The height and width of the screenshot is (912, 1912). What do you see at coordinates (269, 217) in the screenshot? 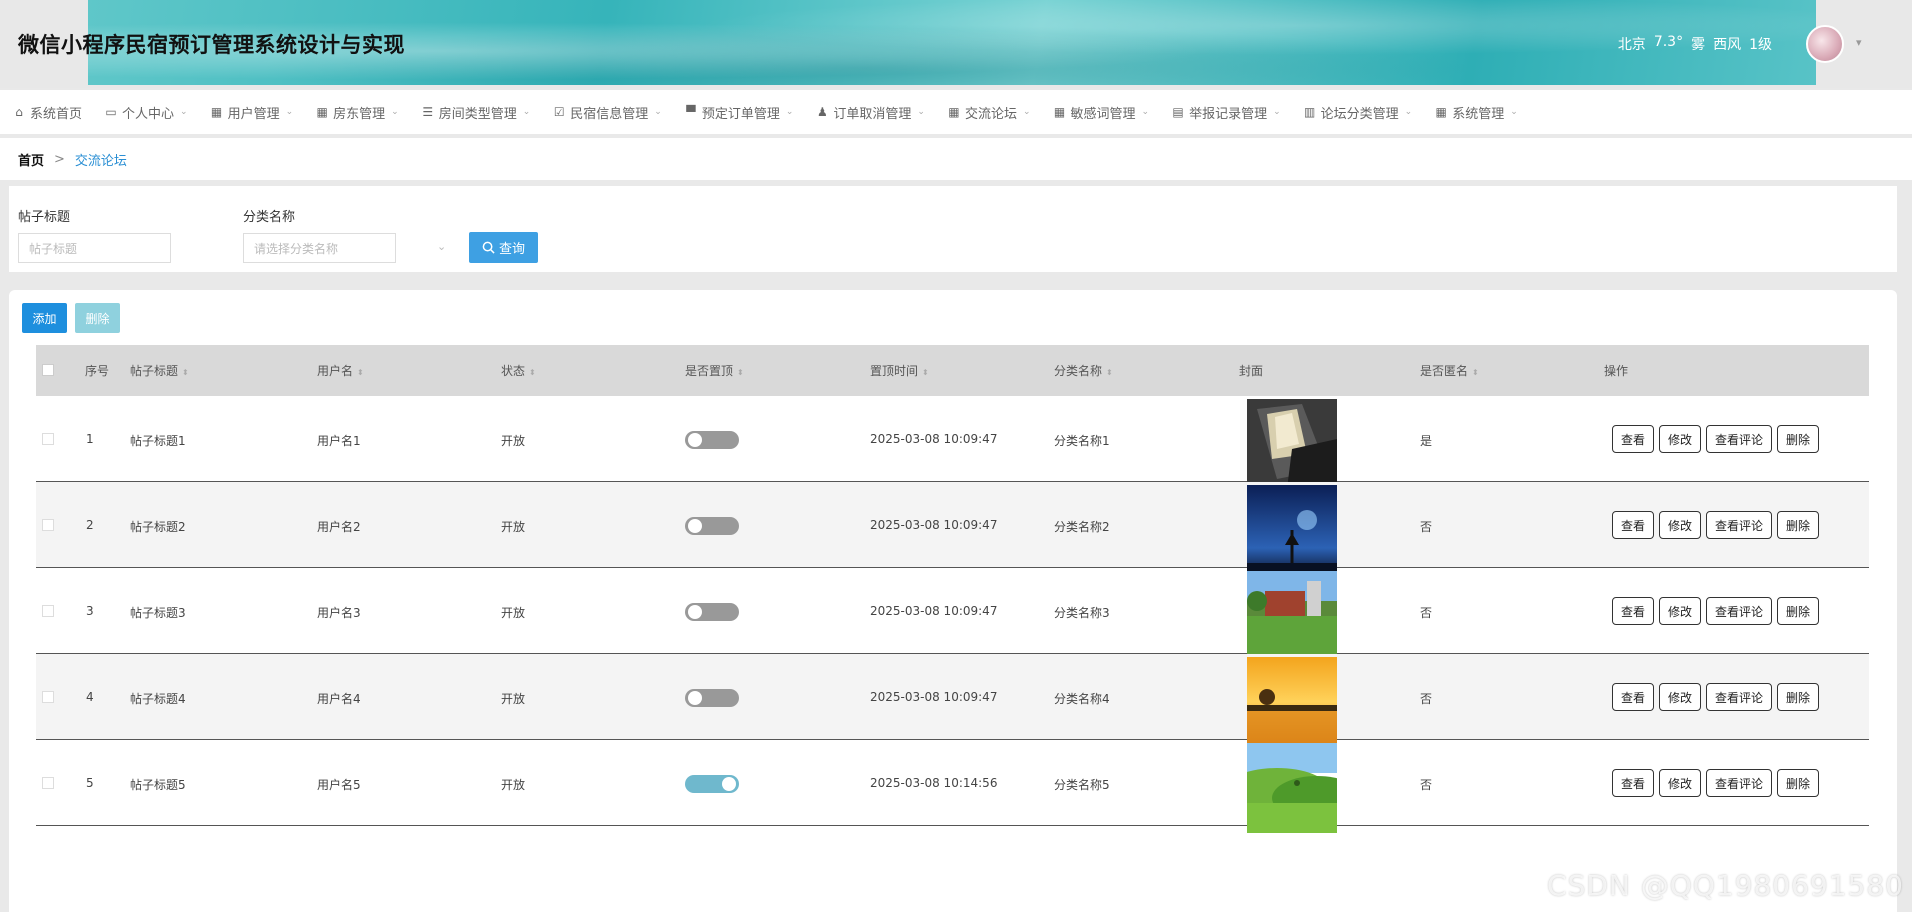
I see `category-filter-label: 分类名称` at bounding box center [269, 217].